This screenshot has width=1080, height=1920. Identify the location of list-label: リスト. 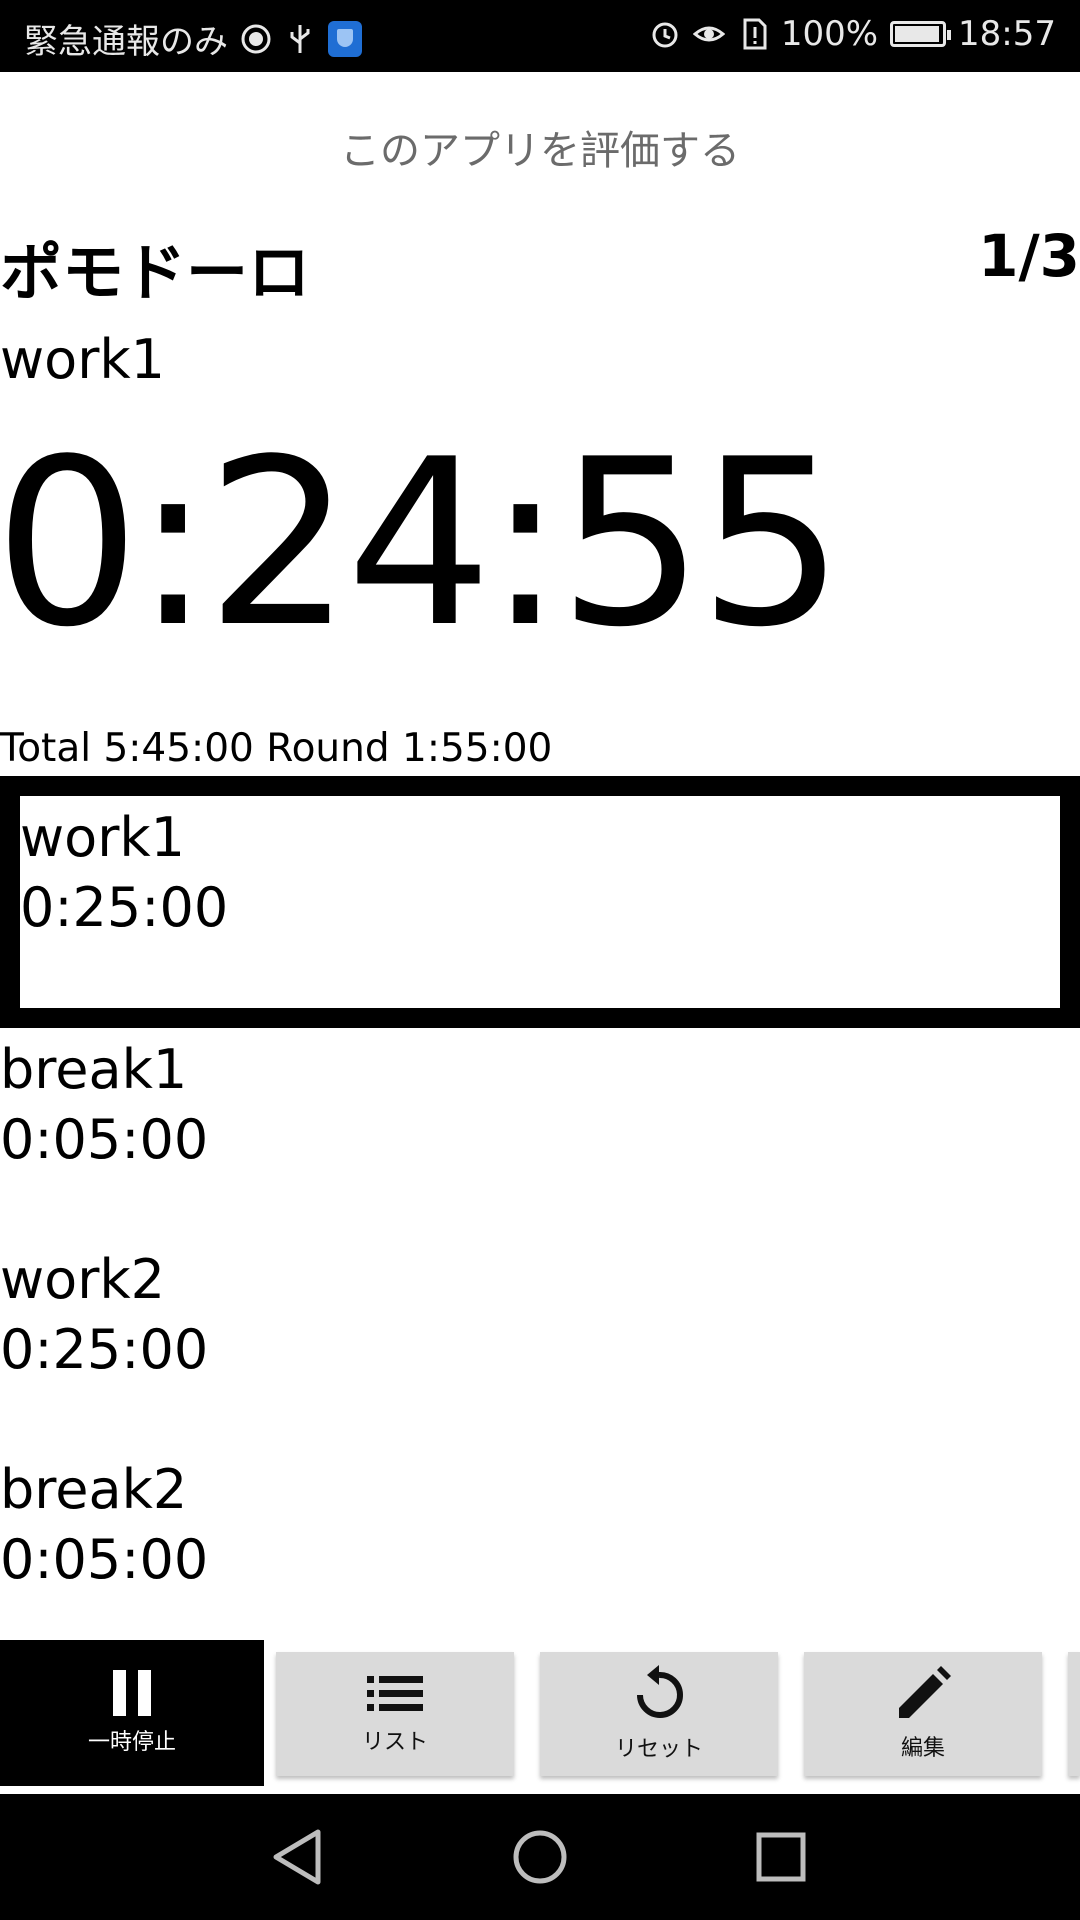
(394, 1742).